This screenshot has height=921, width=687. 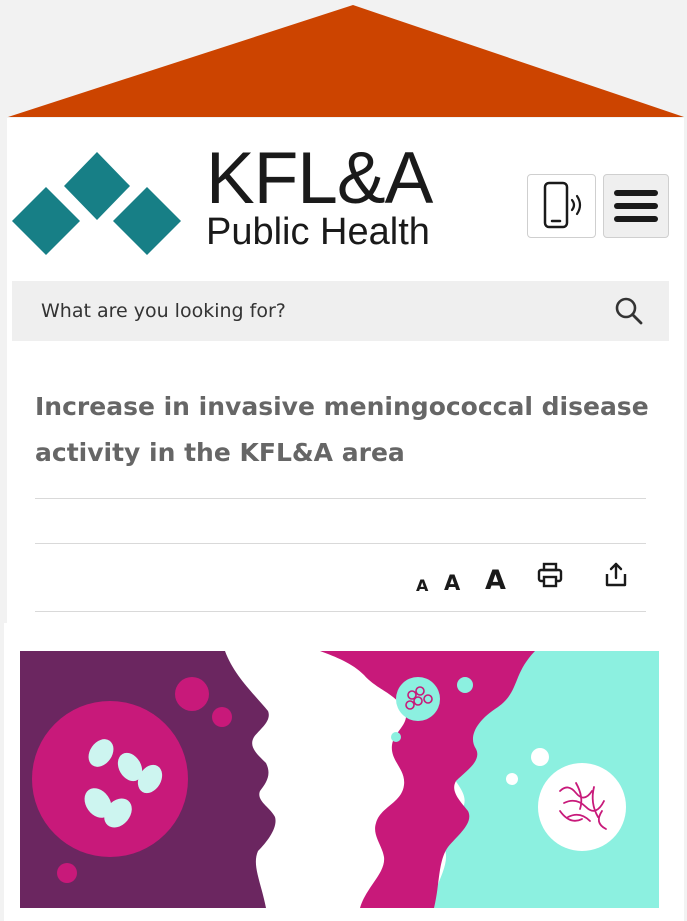 I want to click on kfla-logo-icon, so click(x=96, y=203).